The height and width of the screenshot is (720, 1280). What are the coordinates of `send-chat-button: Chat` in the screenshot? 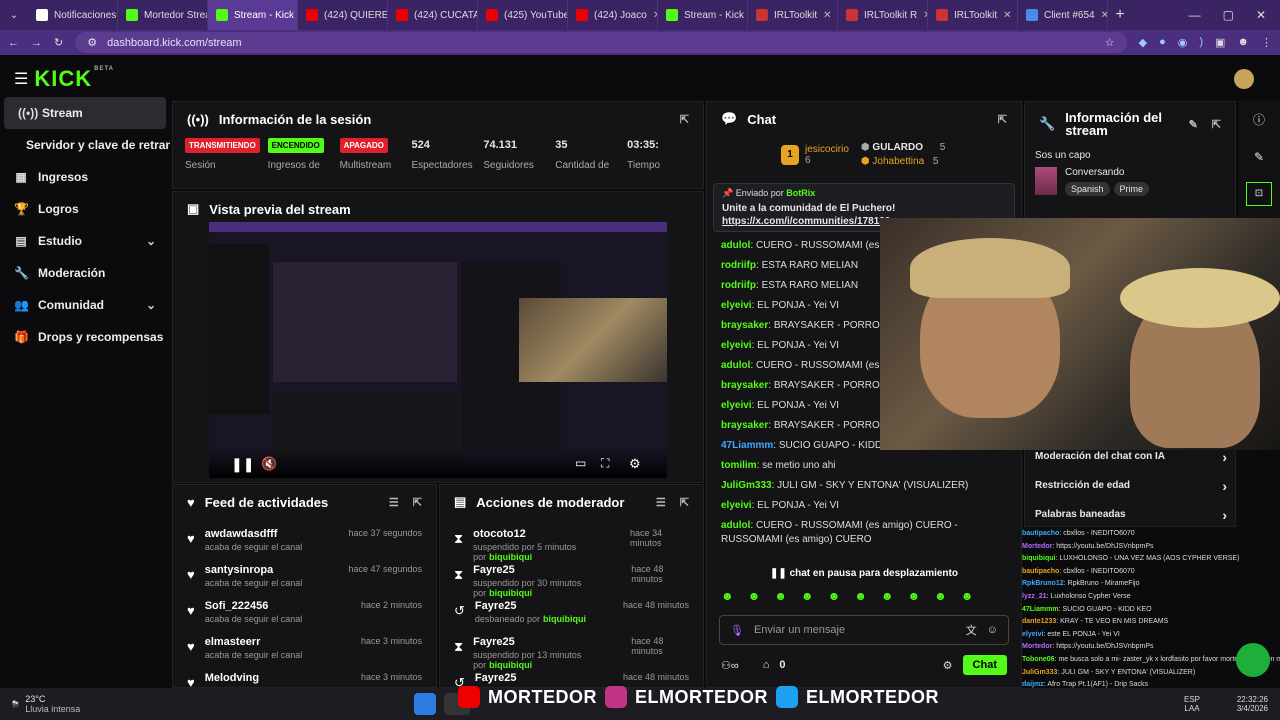 It's located at (984, 665).